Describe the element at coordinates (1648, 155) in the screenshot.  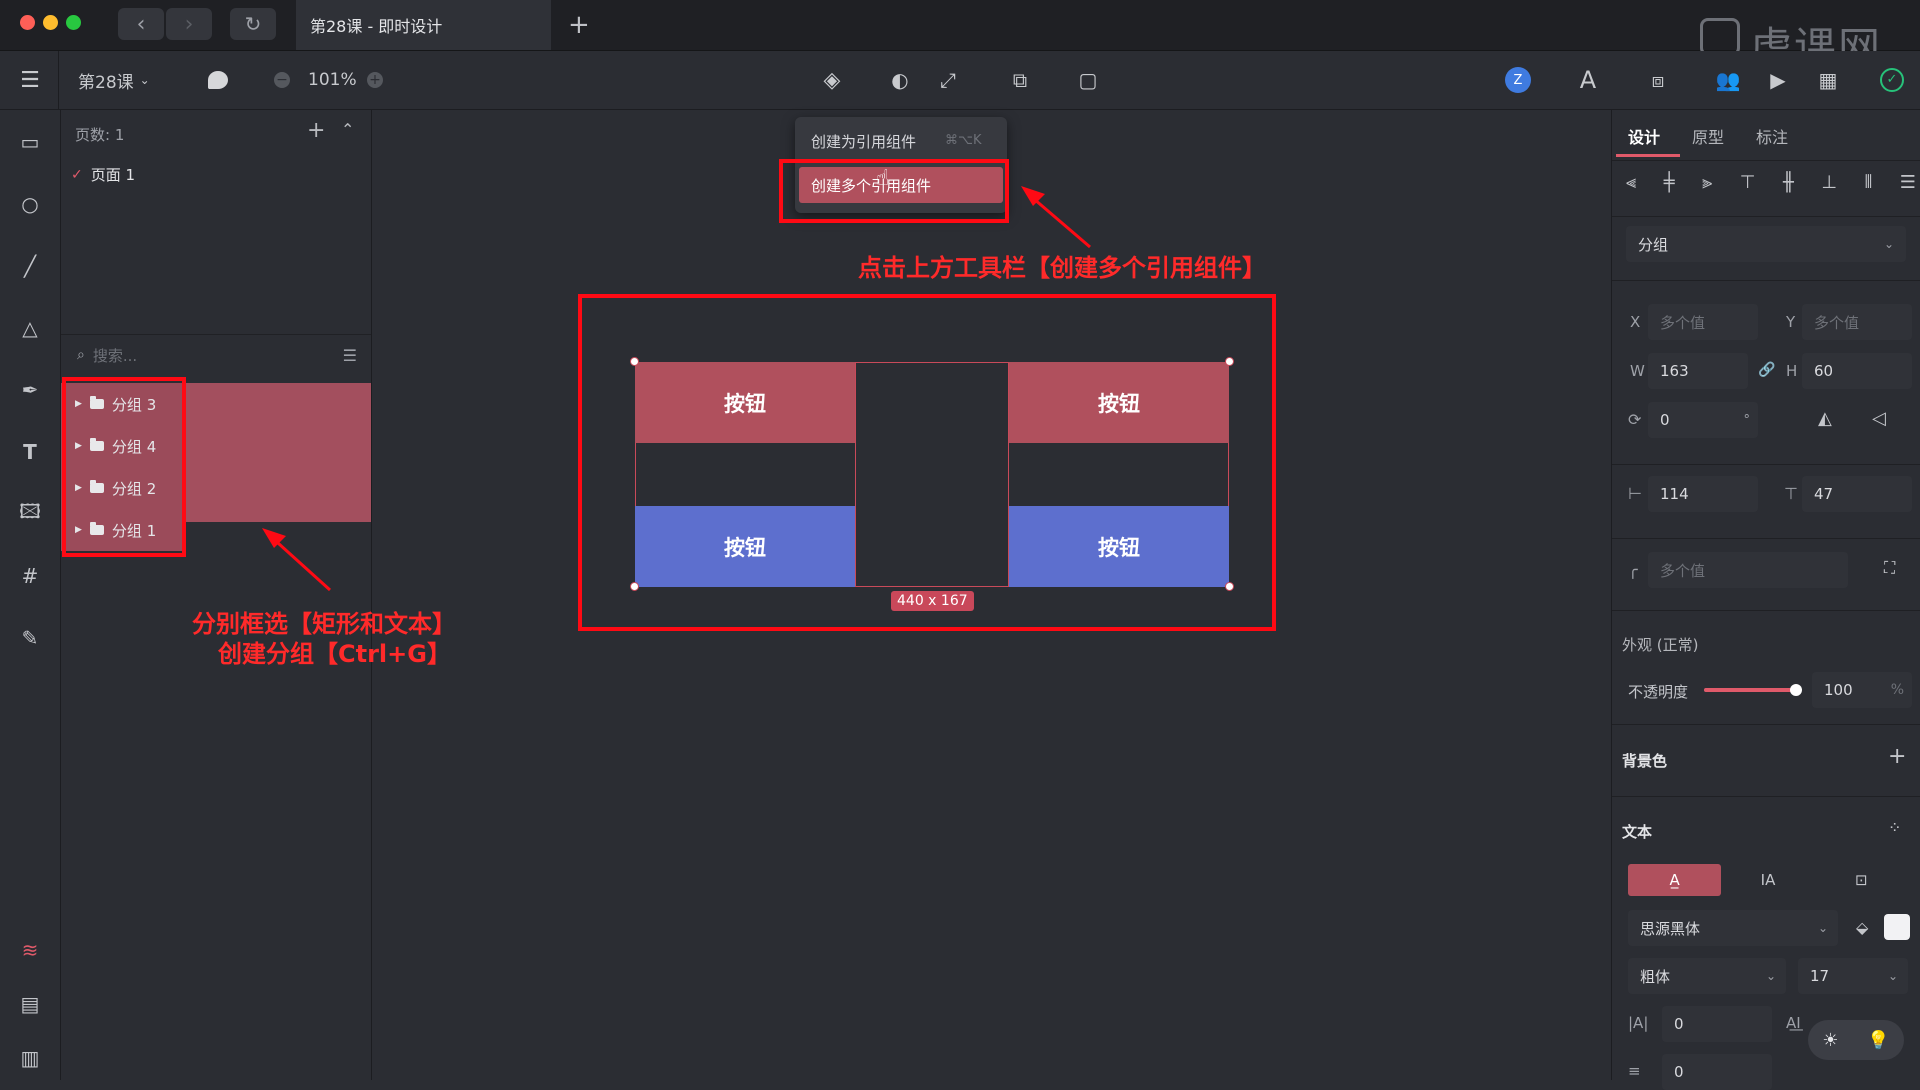
I see `tab-indicator` at that location.